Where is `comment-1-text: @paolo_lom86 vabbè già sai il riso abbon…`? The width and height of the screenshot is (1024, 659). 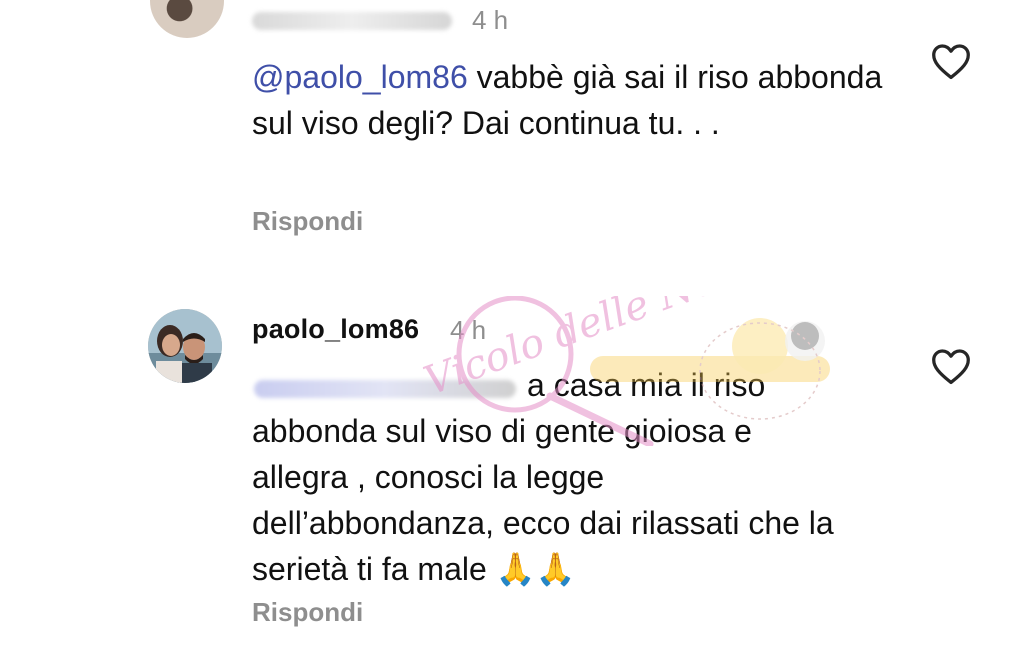
comment-1-text: @paolo_lom86 vabbè già sai il riso abbon… is located at coordinates (572, 100).